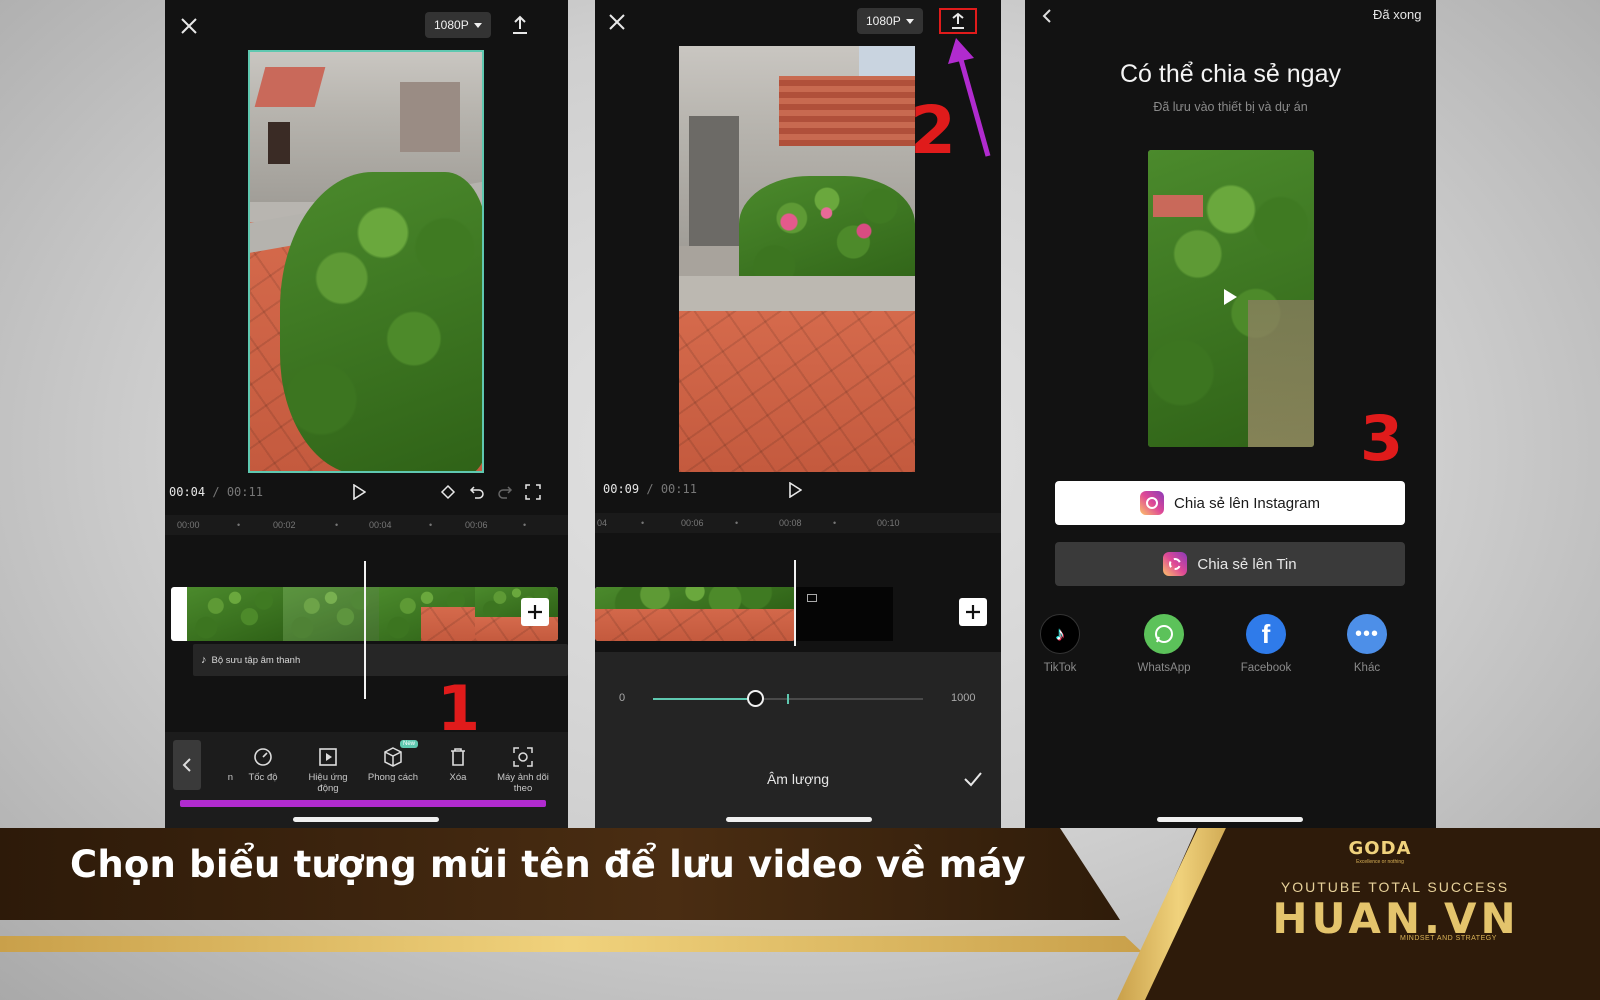  Describe the element at coordinates (973, 779) in the screenshot. I see `confirm-check-icon` at that location.